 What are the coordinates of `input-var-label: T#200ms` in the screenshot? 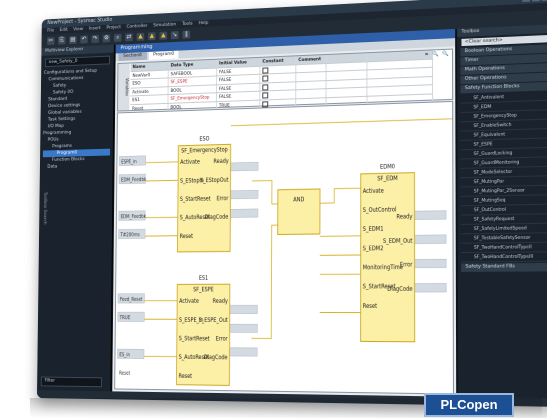 It's located at (130, 235).